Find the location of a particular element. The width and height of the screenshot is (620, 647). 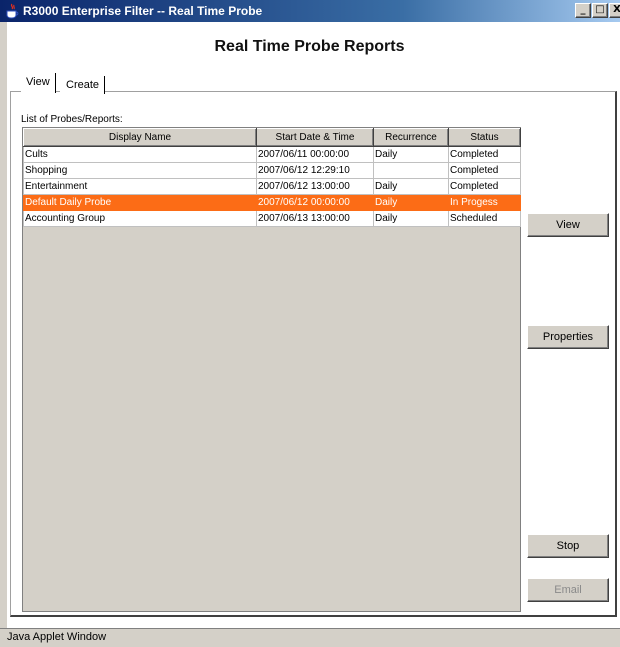

column-header-start-date: Start Date & Time is located at coordinates (315, 137).